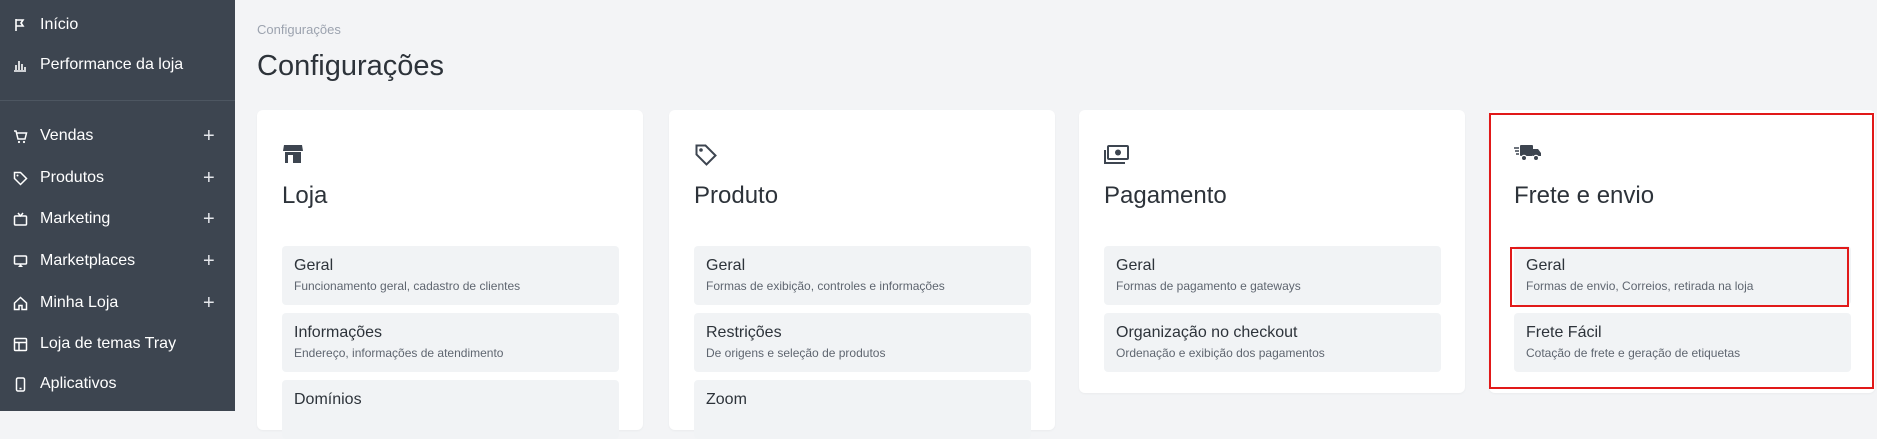 This screenshot has height=439, width=1877. What do you see at coordinates (59, 24) in the screenshot?
I see `sidebar-item-label: Início` at bounding box center [59, 24].